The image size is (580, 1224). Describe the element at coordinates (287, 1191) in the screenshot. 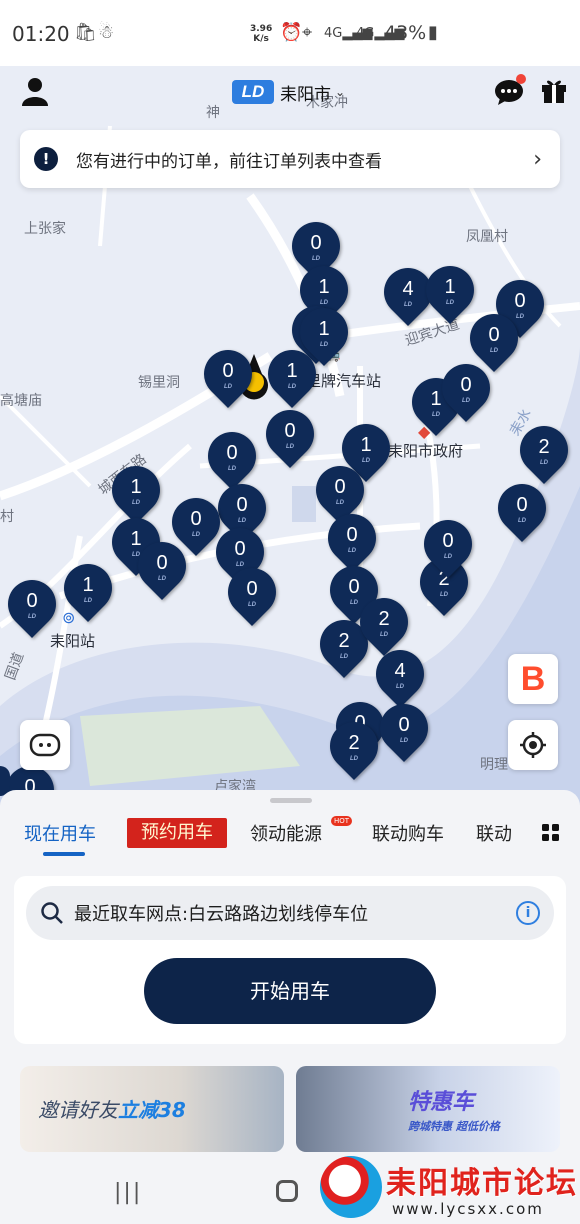

I see `home-icon` at that location.